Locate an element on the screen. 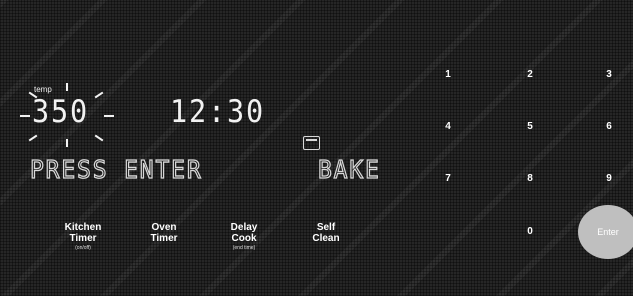 This screenshot has height=296, width=633. status-message: PRESS ENTER is located at coordinates (116, 169).